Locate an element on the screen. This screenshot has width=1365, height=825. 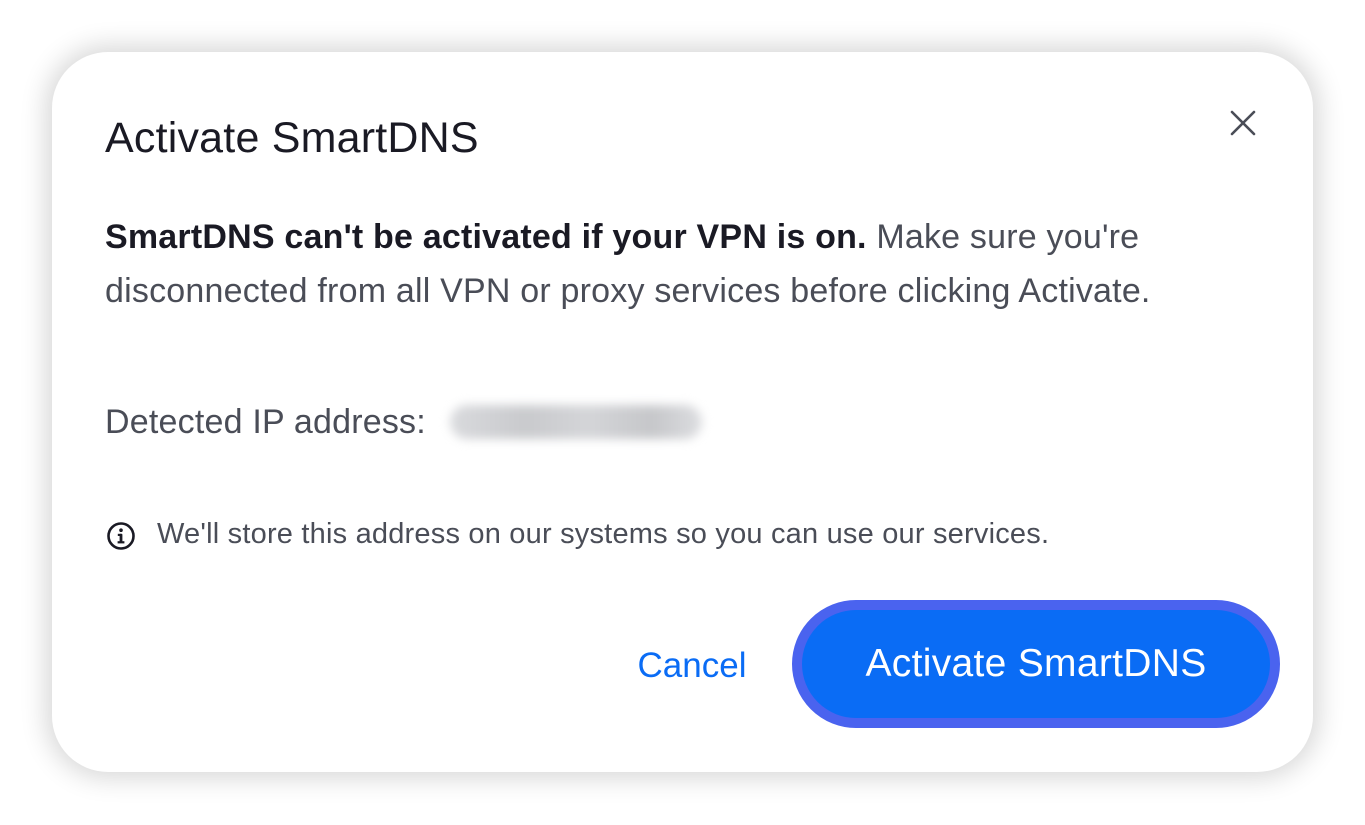
info-icon is located at coordinates (121, 536).